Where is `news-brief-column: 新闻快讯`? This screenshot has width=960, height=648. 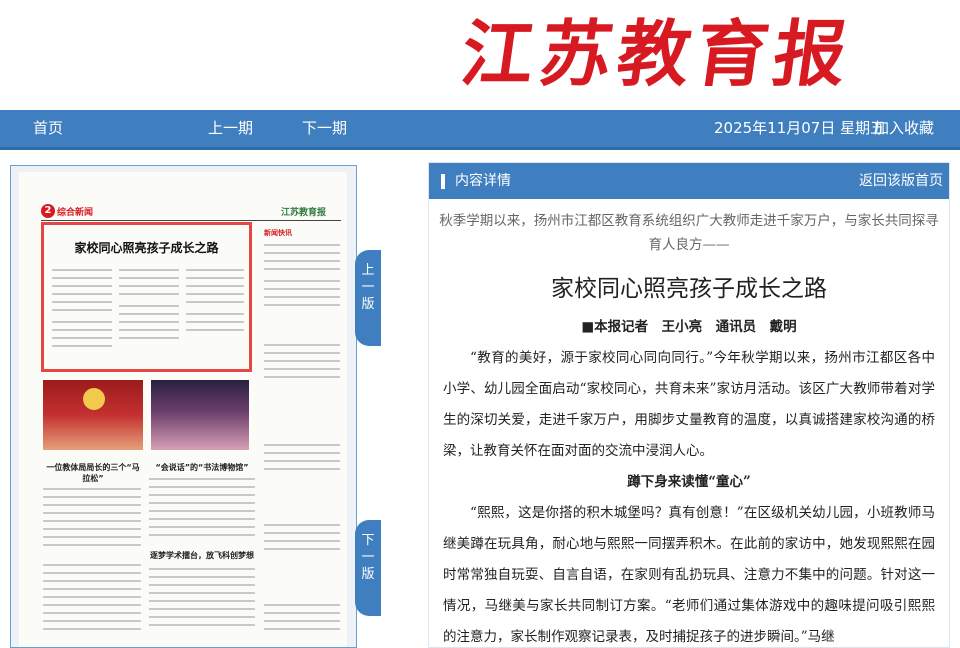
news-brief-column: 新闻快讯 is located at coordinates (302, 435).